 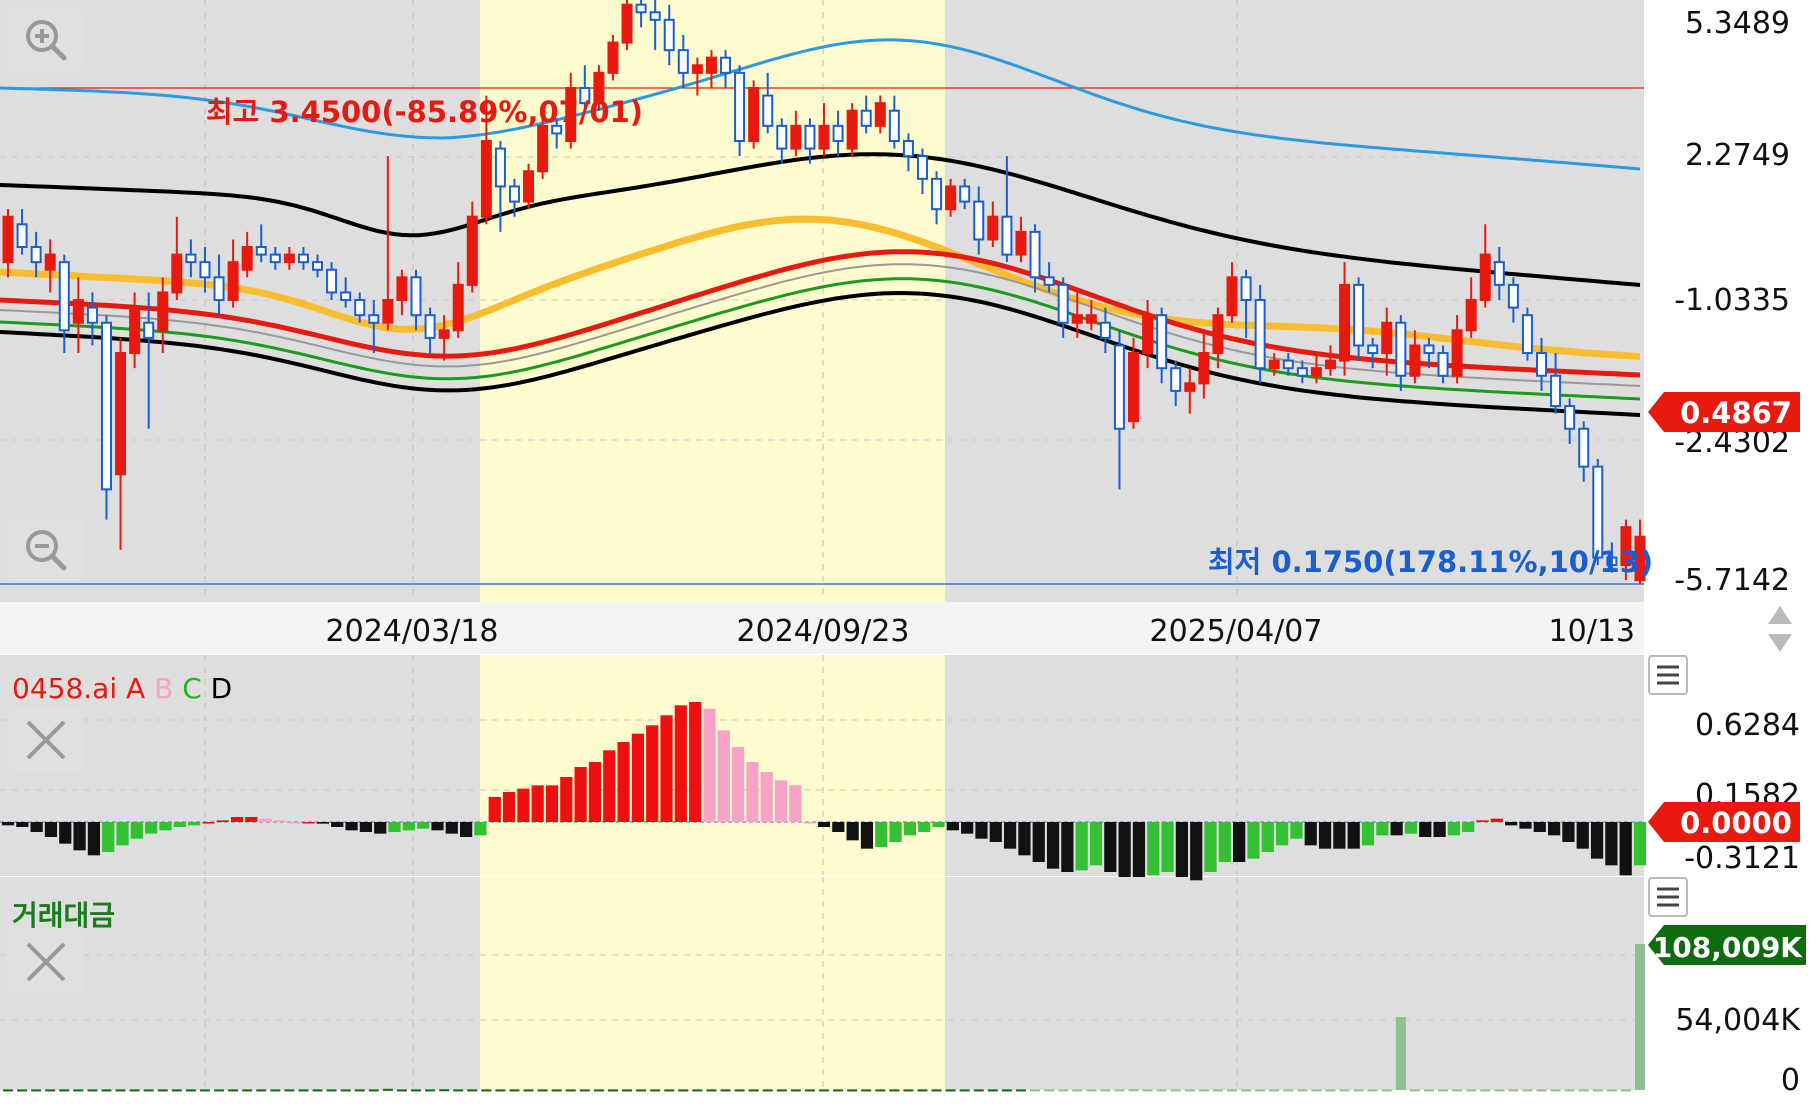 I want to click on legend-c: C, so click(x=192, y=688).